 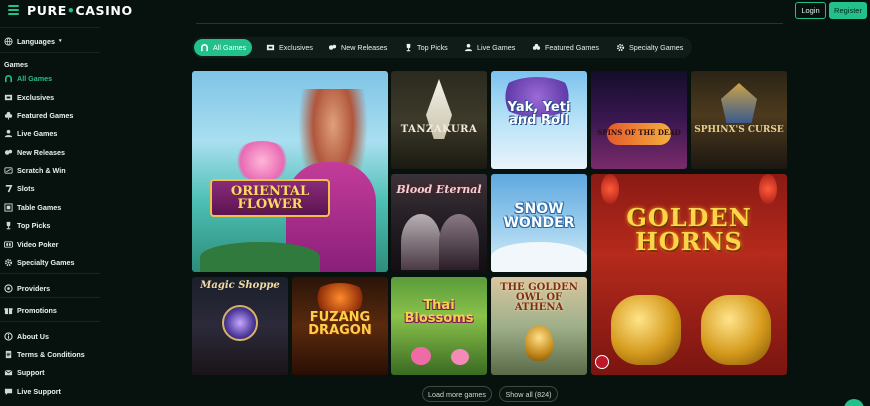 What do you see at coordinates (230, 47) in the screenshot?
I see `tab-label: All Games` at bounding box center [230, 47].